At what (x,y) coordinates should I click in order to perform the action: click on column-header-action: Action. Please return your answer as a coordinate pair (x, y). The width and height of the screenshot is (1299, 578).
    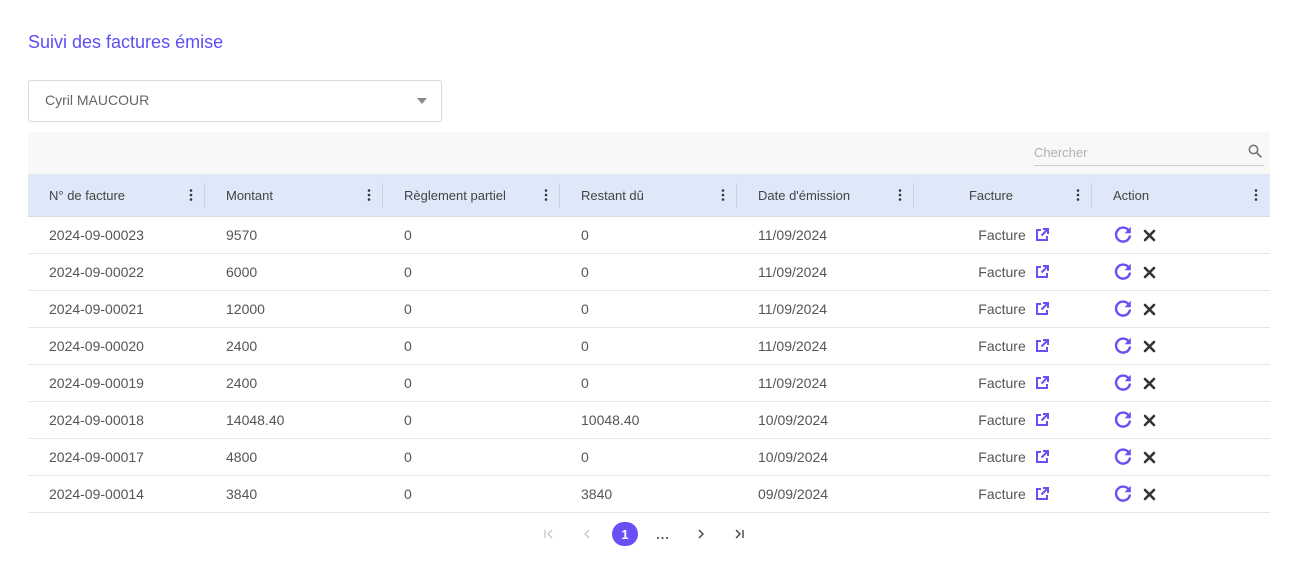
    Looking at the image, I should click on (1181, 195).